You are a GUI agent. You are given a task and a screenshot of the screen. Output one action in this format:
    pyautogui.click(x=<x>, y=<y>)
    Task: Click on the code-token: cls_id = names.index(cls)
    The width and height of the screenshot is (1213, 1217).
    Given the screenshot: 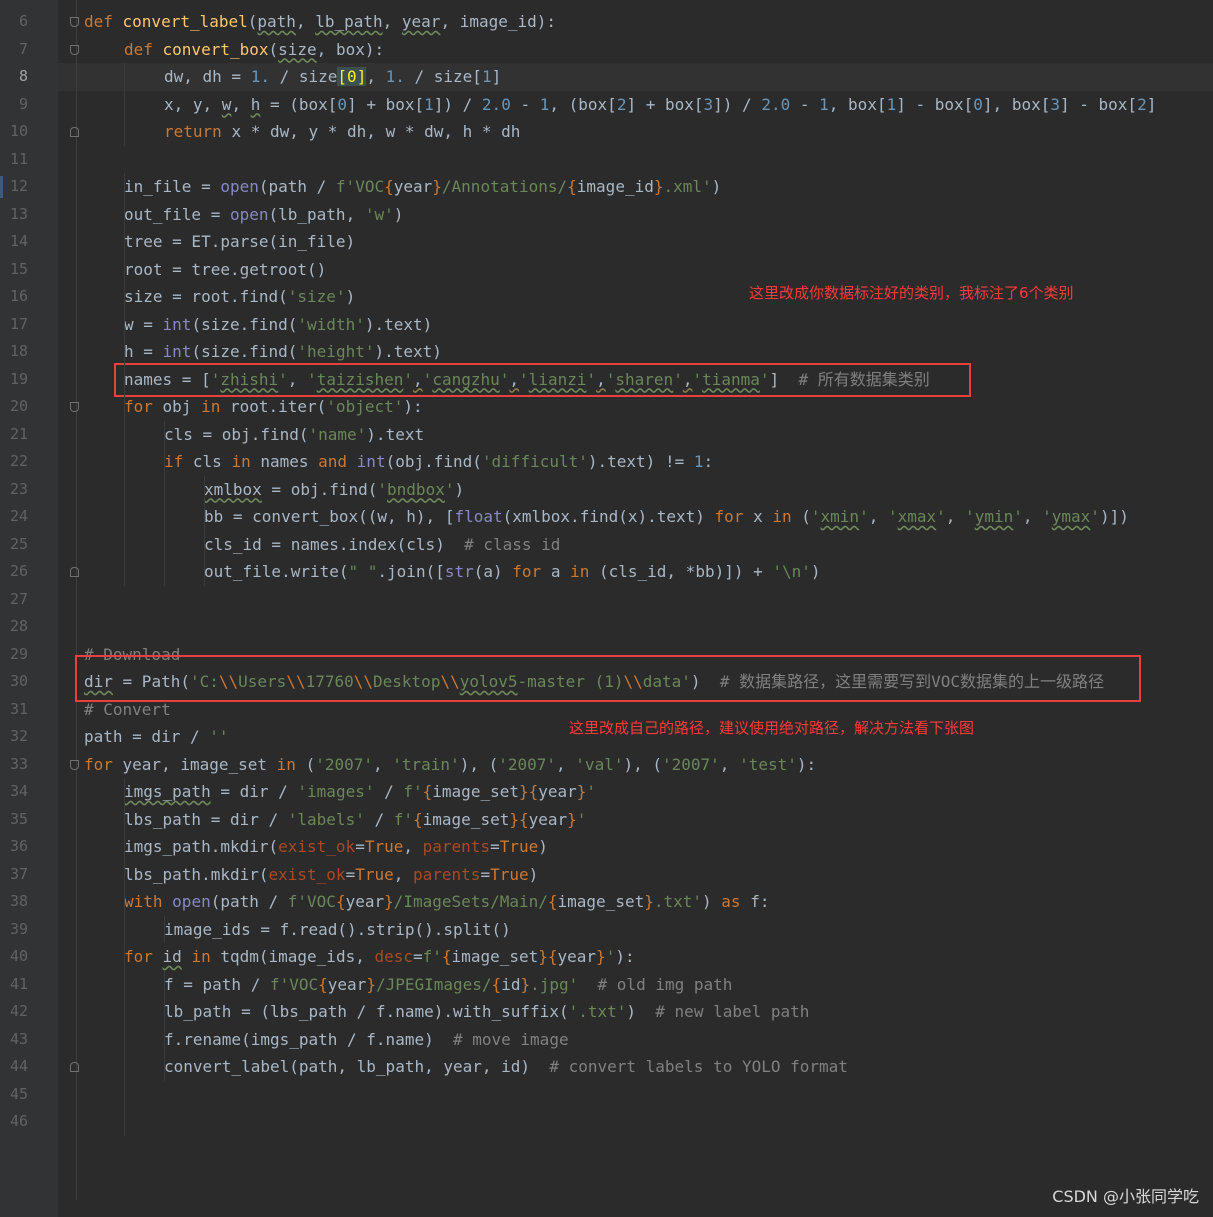 What is the action you would take?
    pyautogui.click(x=334, y=544)
    